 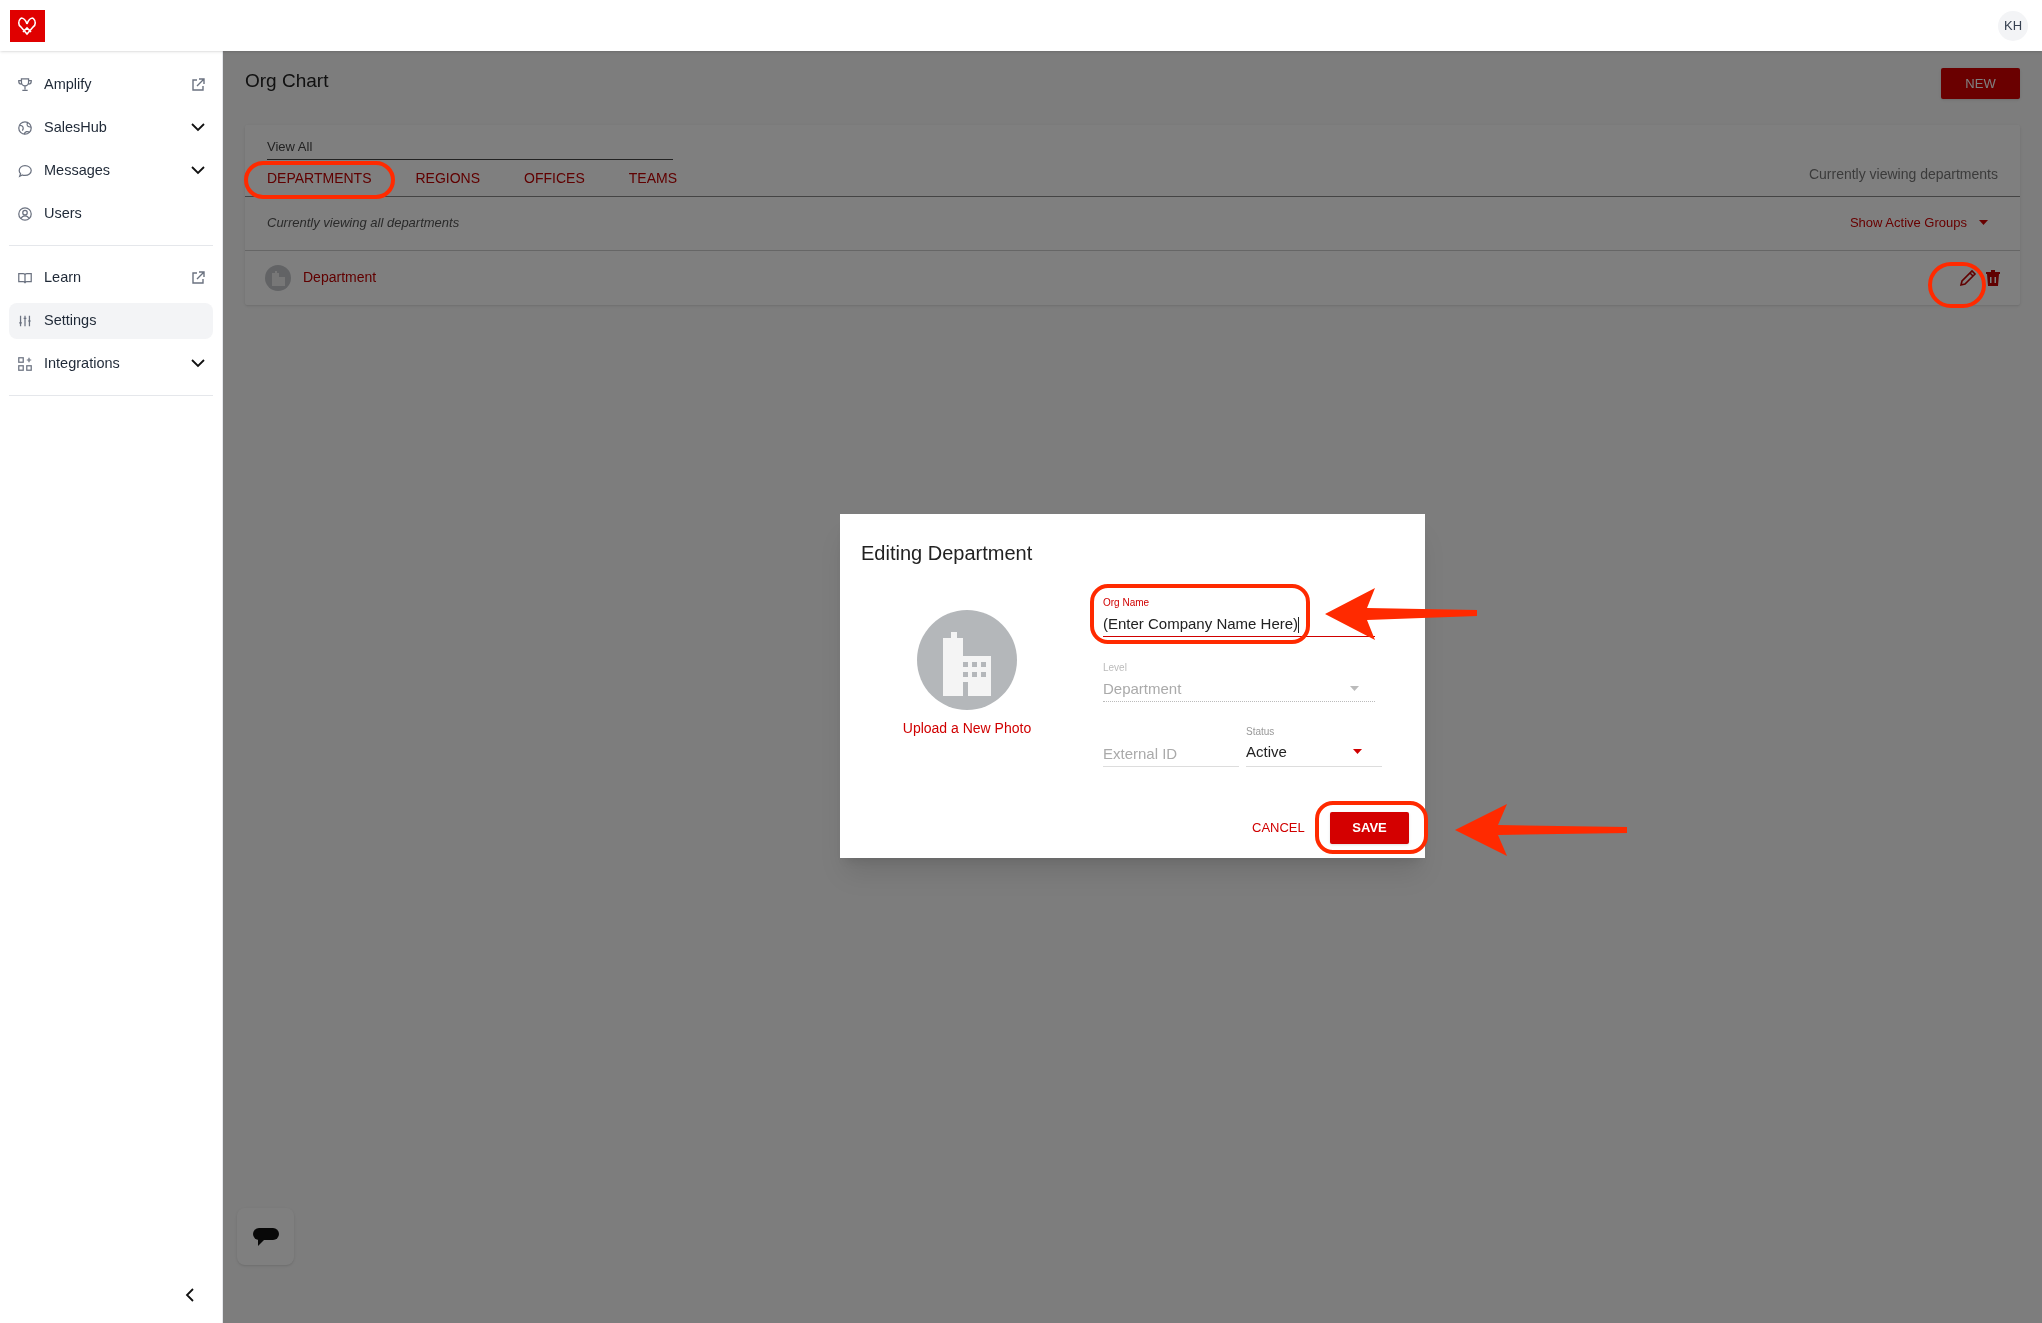 I want to click on chat-icon, so click(x=265, y=1236).